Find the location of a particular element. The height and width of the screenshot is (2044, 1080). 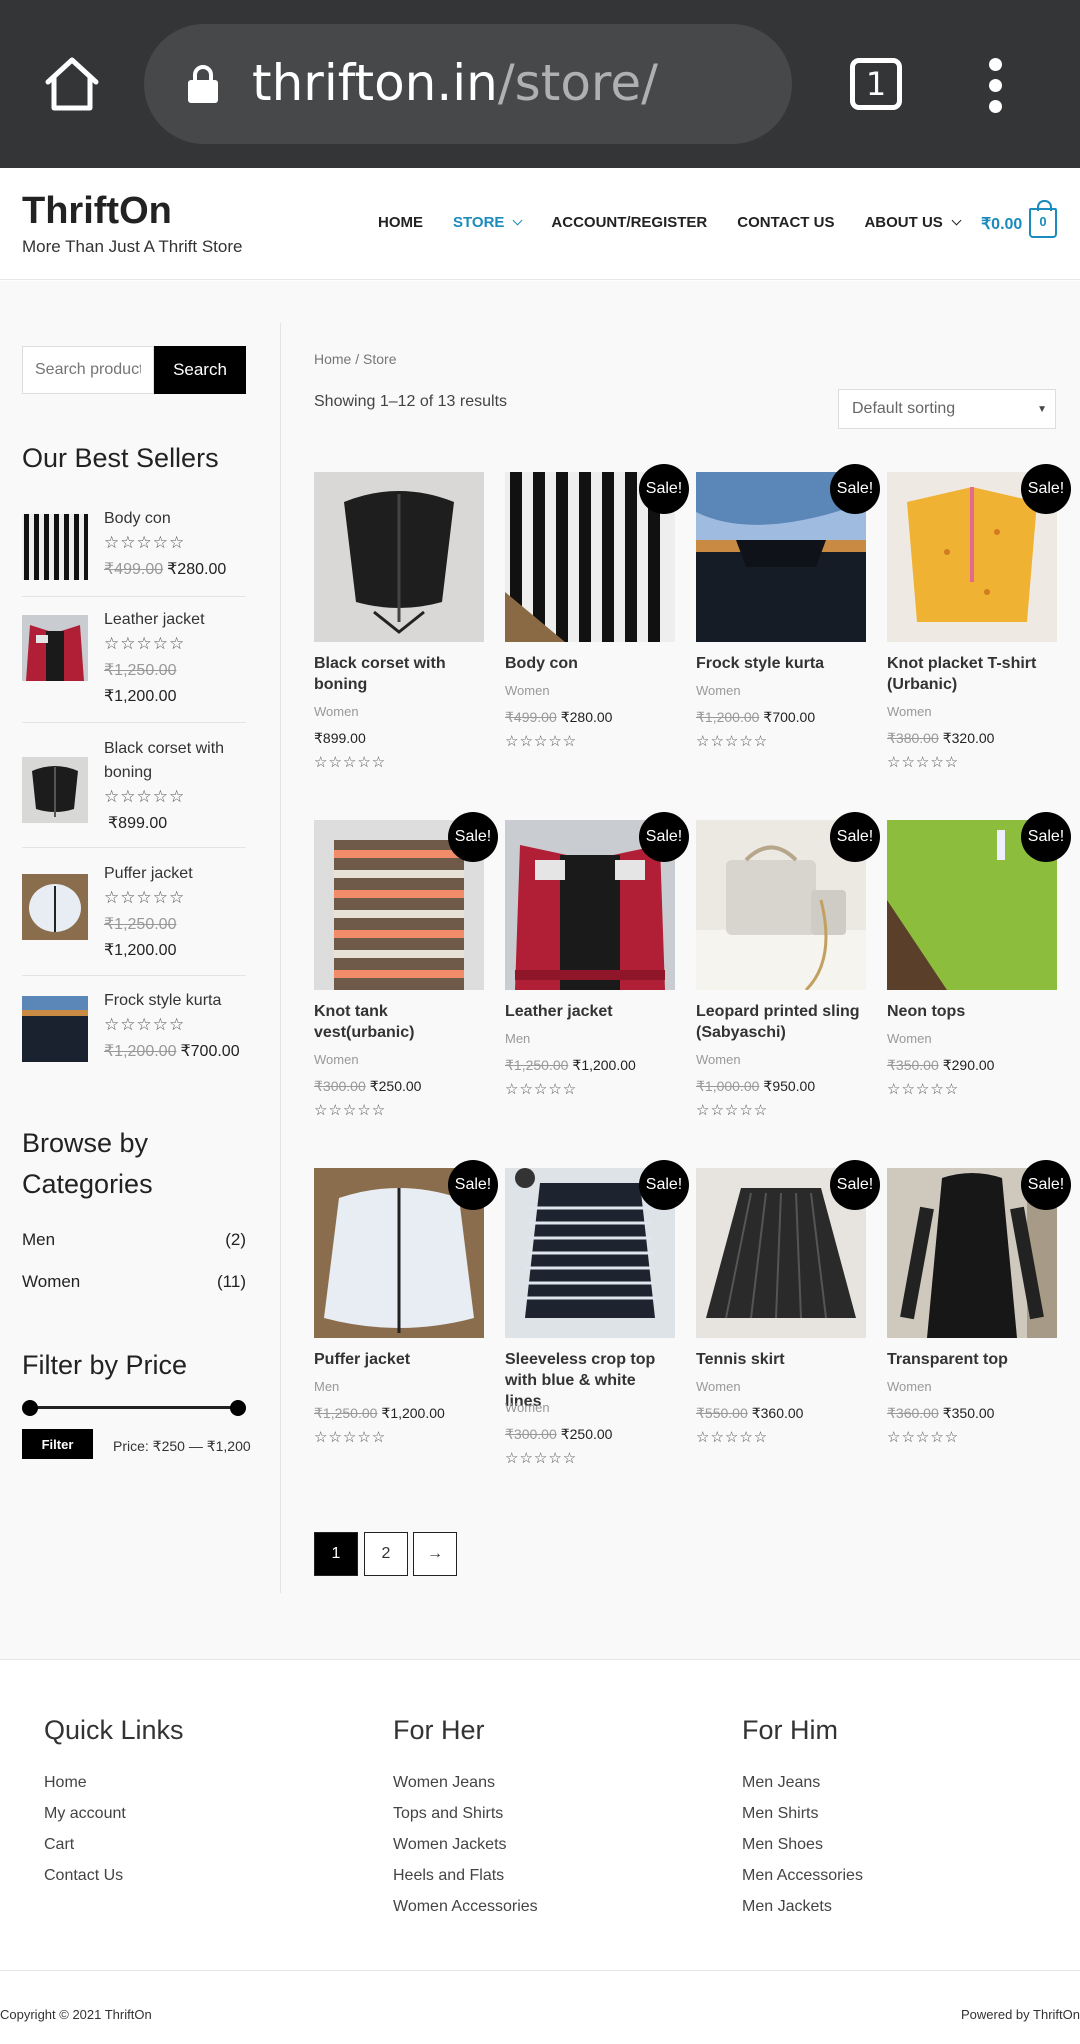

footer-link: Women Accessories is located at coordinates (465, 1913).